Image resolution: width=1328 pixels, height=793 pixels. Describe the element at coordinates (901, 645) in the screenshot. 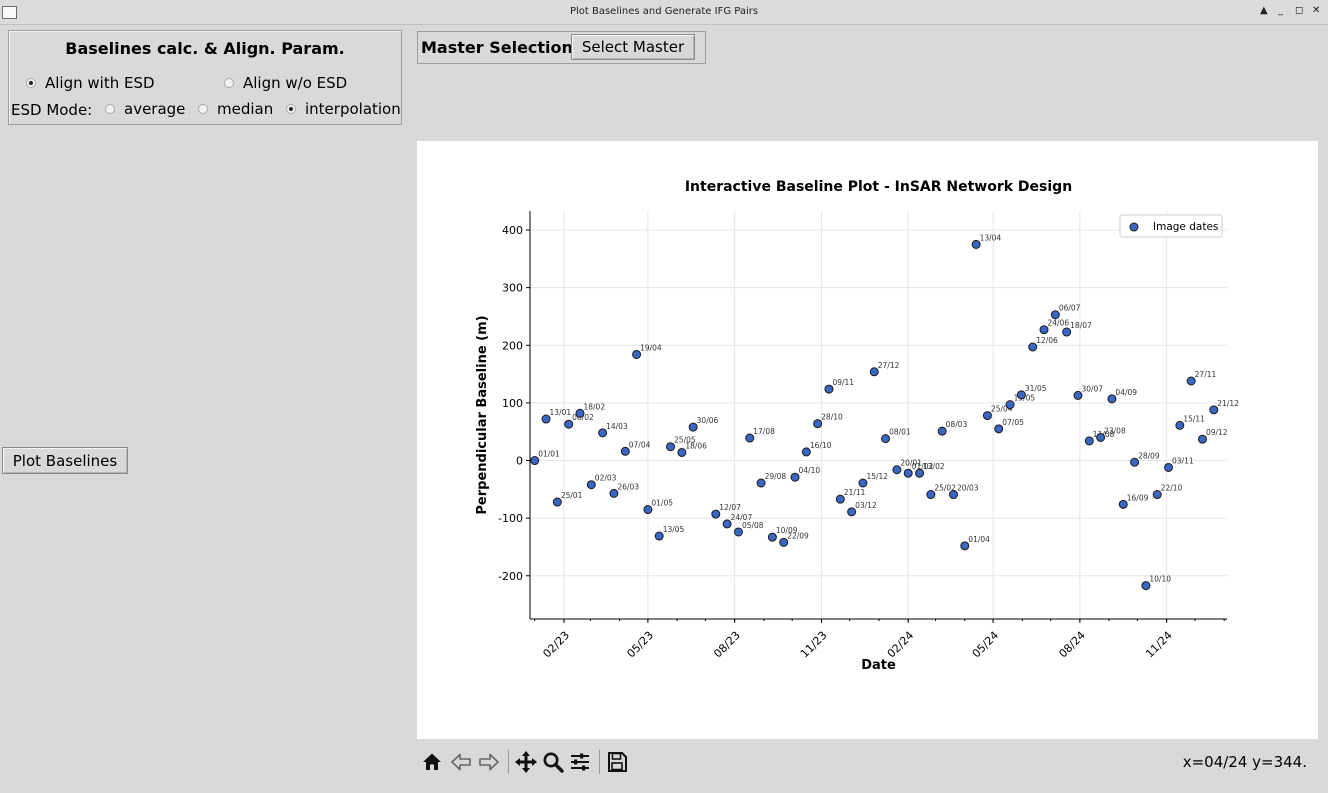

I see `x-tick-label: 02/24` at that location.